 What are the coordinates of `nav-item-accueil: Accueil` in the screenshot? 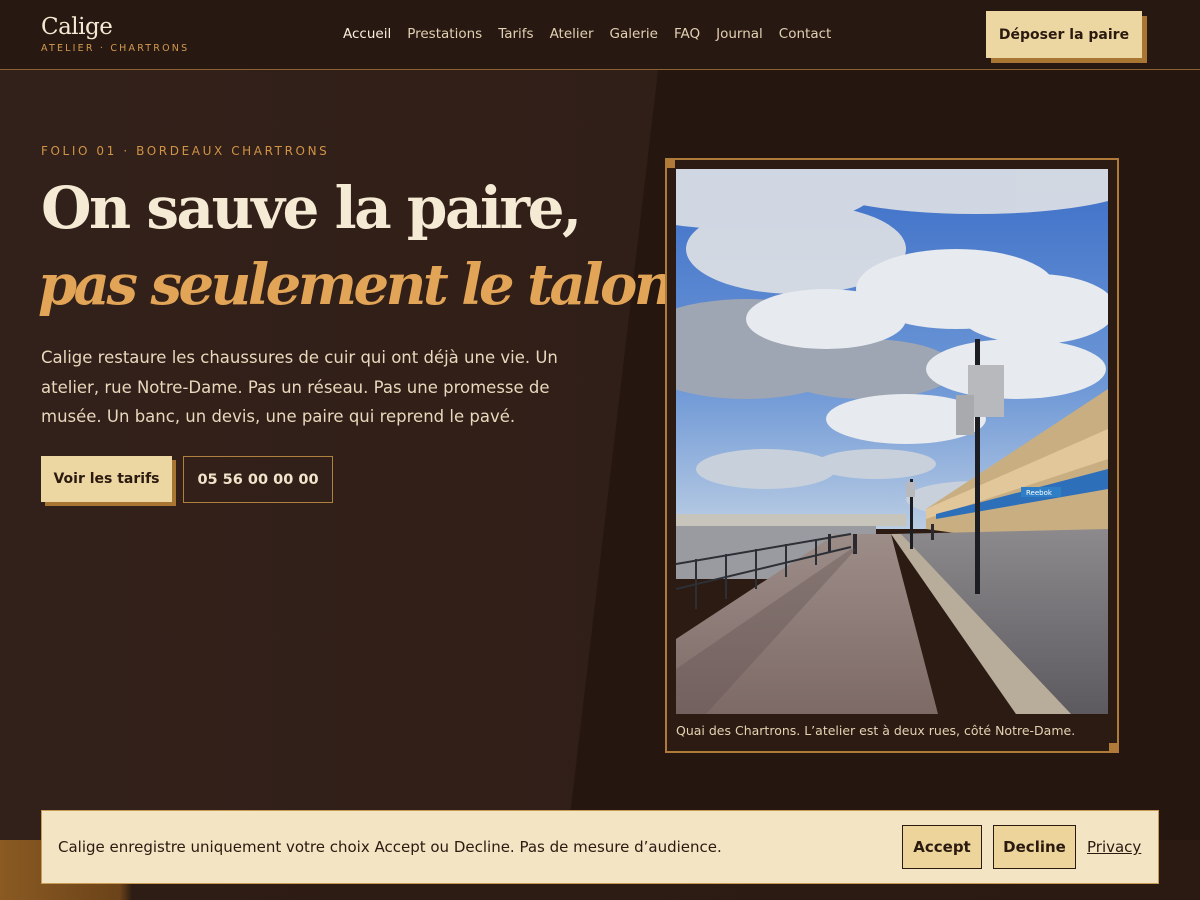 It's located at (367, 34).